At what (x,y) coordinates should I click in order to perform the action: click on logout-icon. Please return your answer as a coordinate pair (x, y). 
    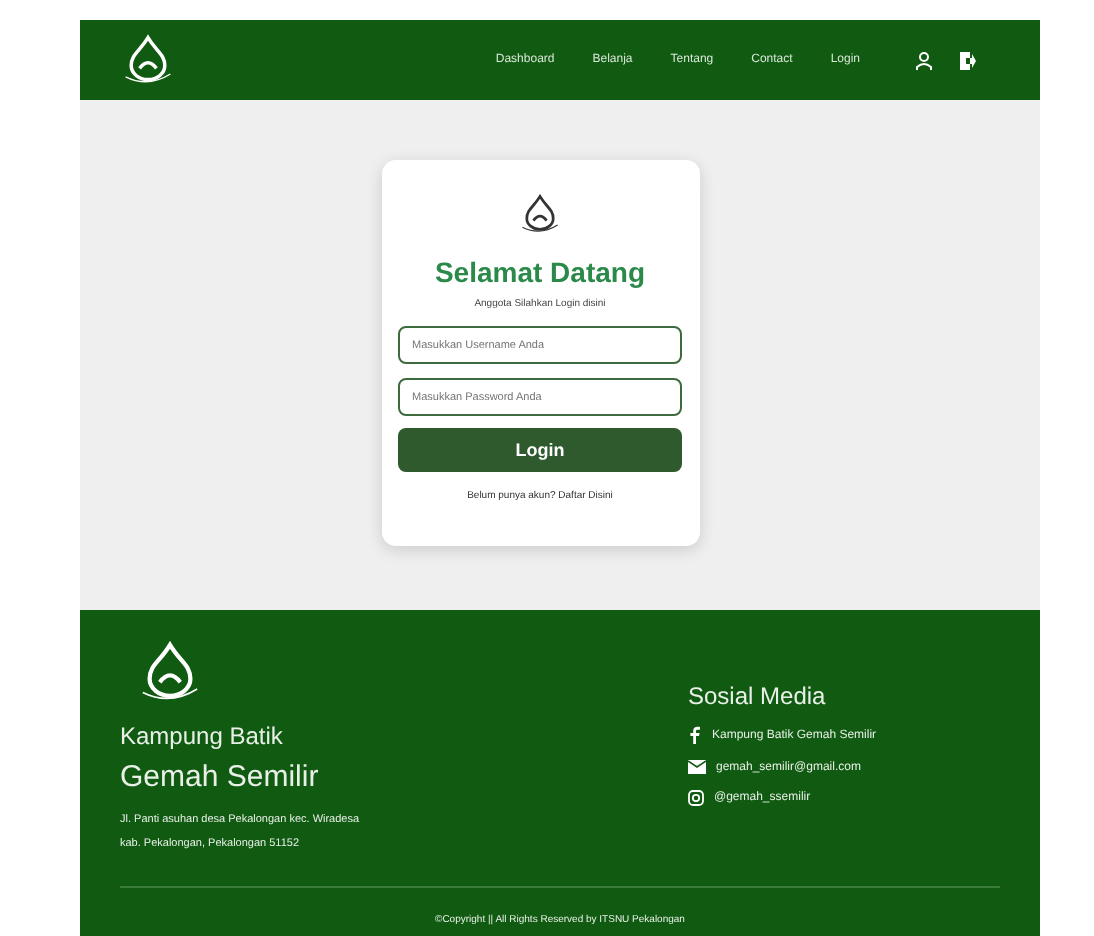
    Looking at the image, I should click on (968, 60).